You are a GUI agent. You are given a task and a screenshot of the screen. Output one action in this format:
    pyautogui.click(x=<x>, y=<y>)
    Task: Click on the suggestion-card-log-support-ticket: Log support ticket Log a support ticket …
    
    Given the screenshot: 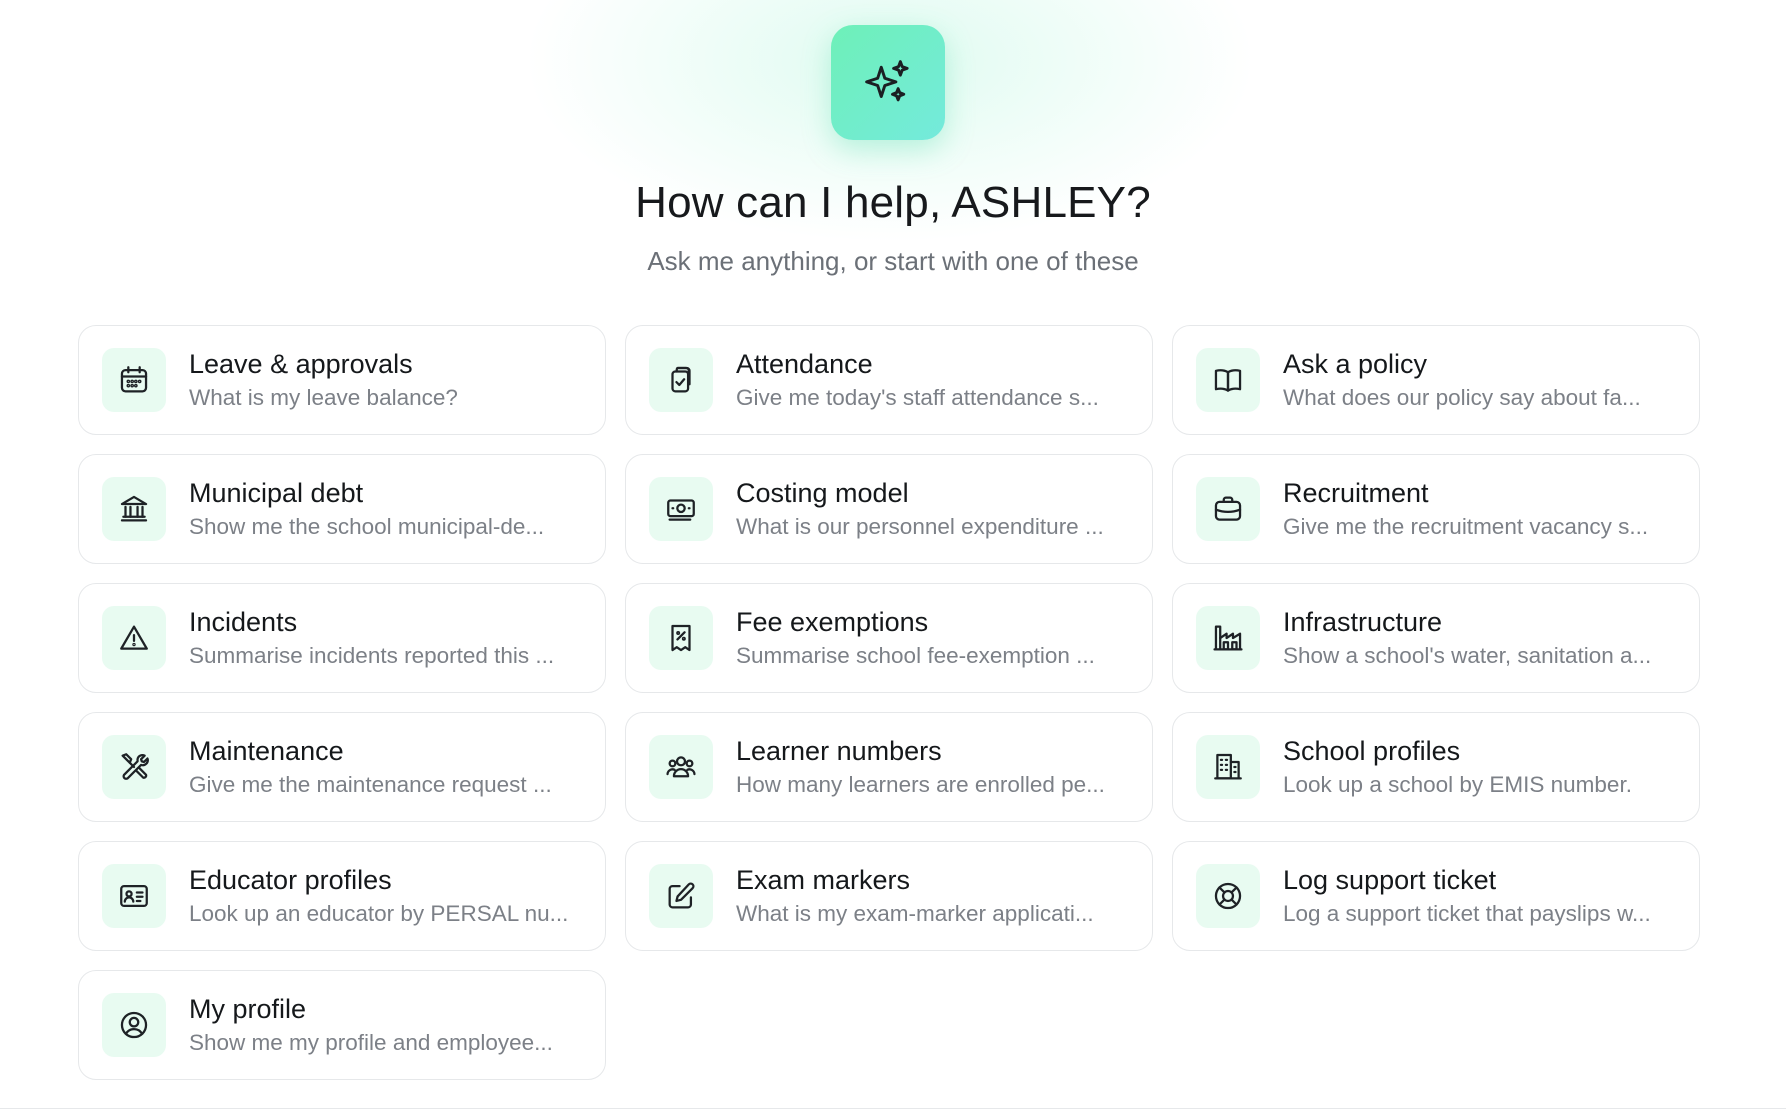 What is the action you would take?
    pyautogui.click(x=1436, y=896)
    